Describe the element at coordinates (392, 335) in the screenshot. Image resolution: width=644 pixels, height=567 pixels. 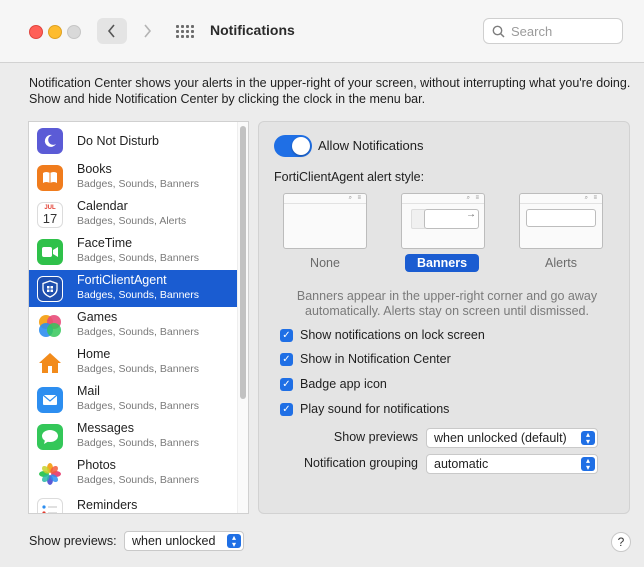
I see `checkbox-label: Show notifications on lock screen` at that location.